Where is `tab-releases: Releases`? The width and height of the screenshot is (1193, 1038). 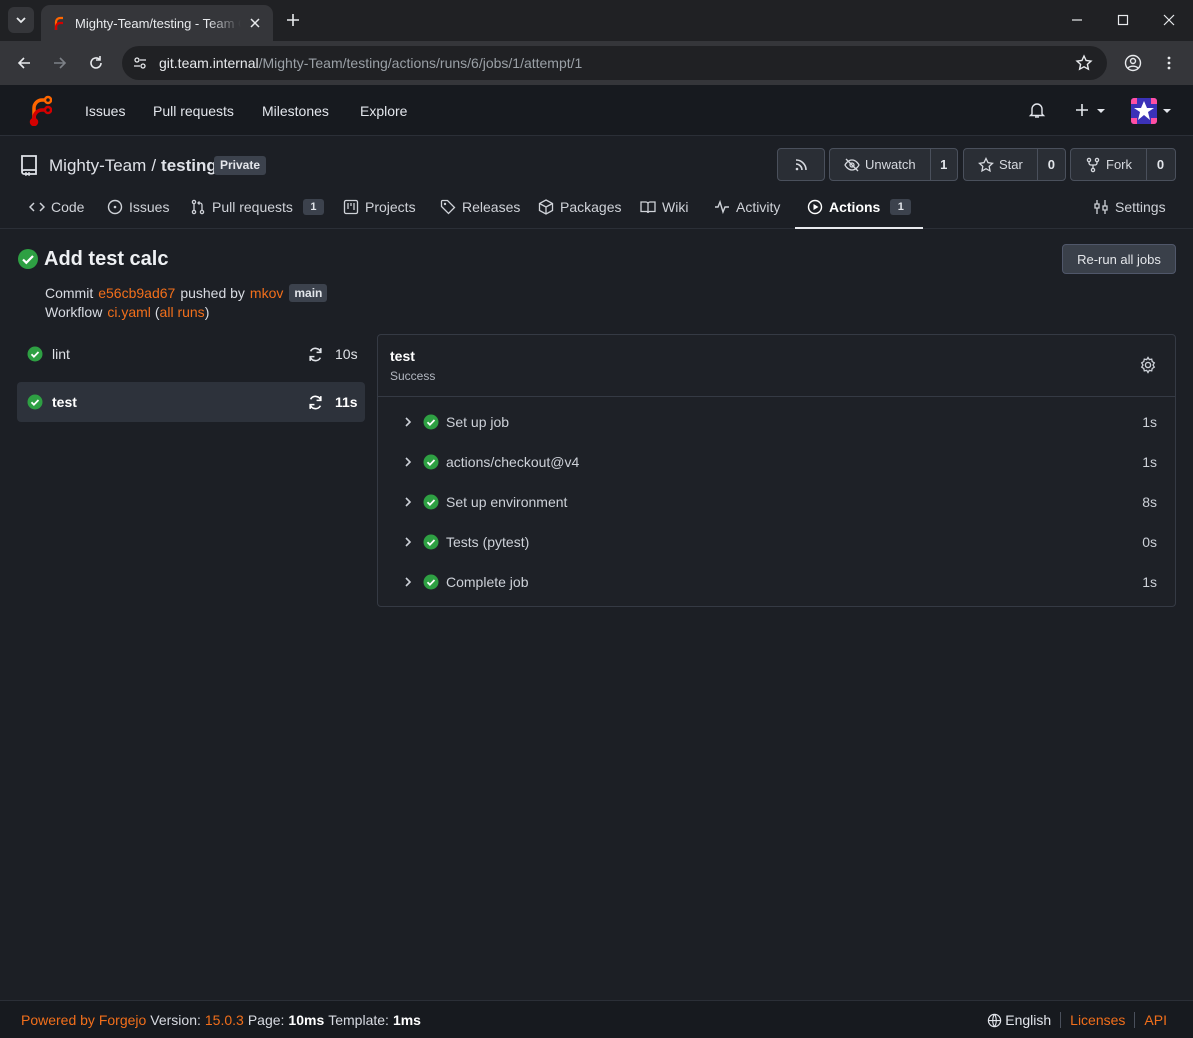 tab-releases: Releases is located at coordinates (480, 207).